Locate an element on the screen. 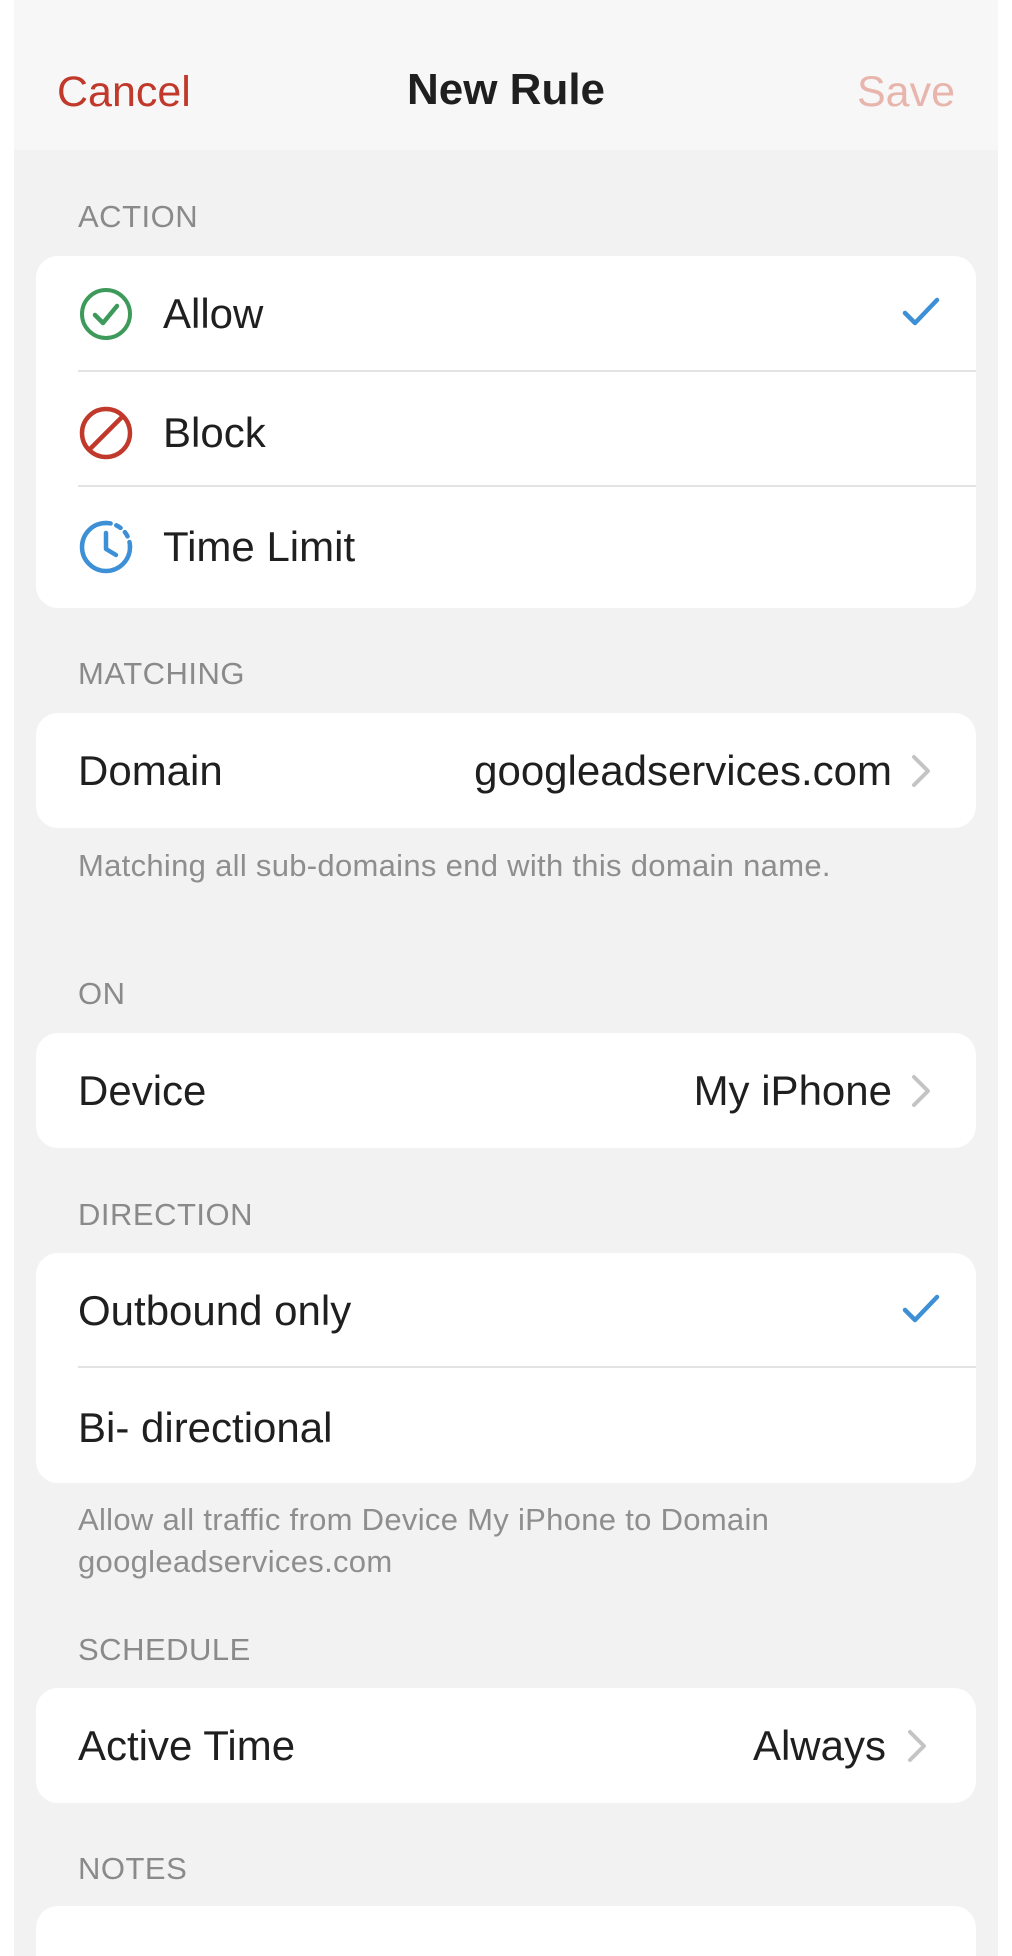 Image resolution: width=1012 pixels, height=1956 pixels. save-button: Save is located at coordinates (906, 92).